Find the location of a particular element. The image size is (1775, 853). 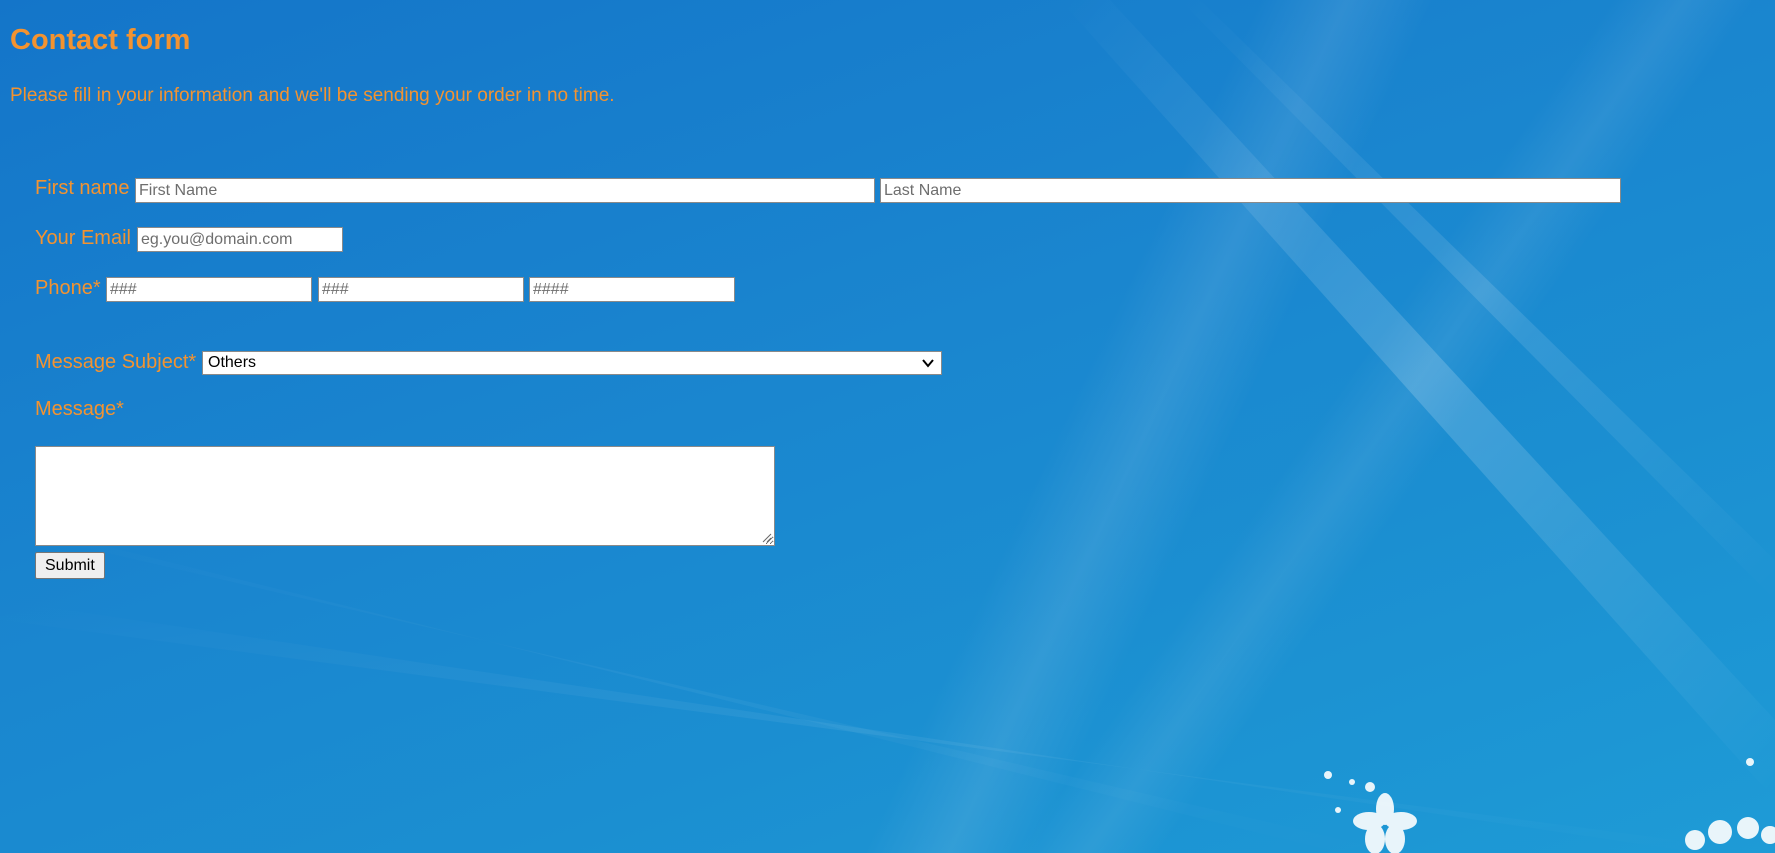

last-name-input is located at coordinates (1250, 190).